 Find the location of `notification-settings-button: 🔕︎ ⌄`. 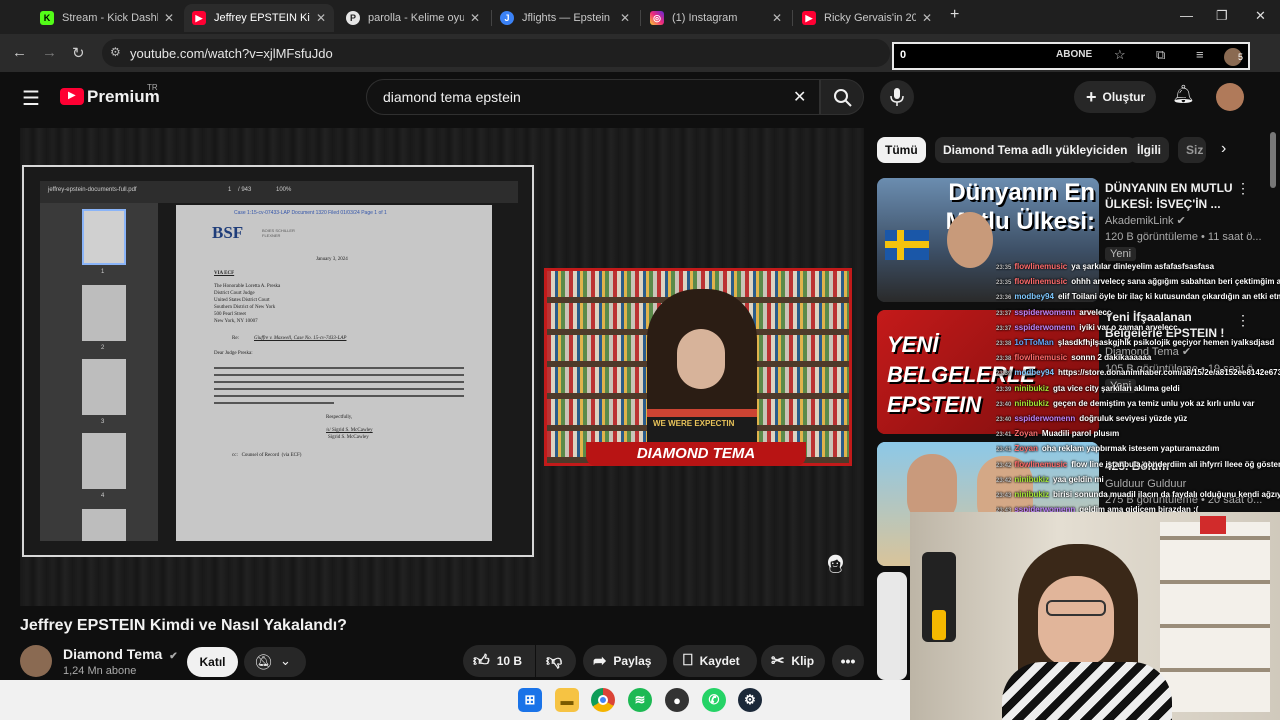

notification-settings-button: 🔕︎ ⌄ is located at coordinates (275, 662).